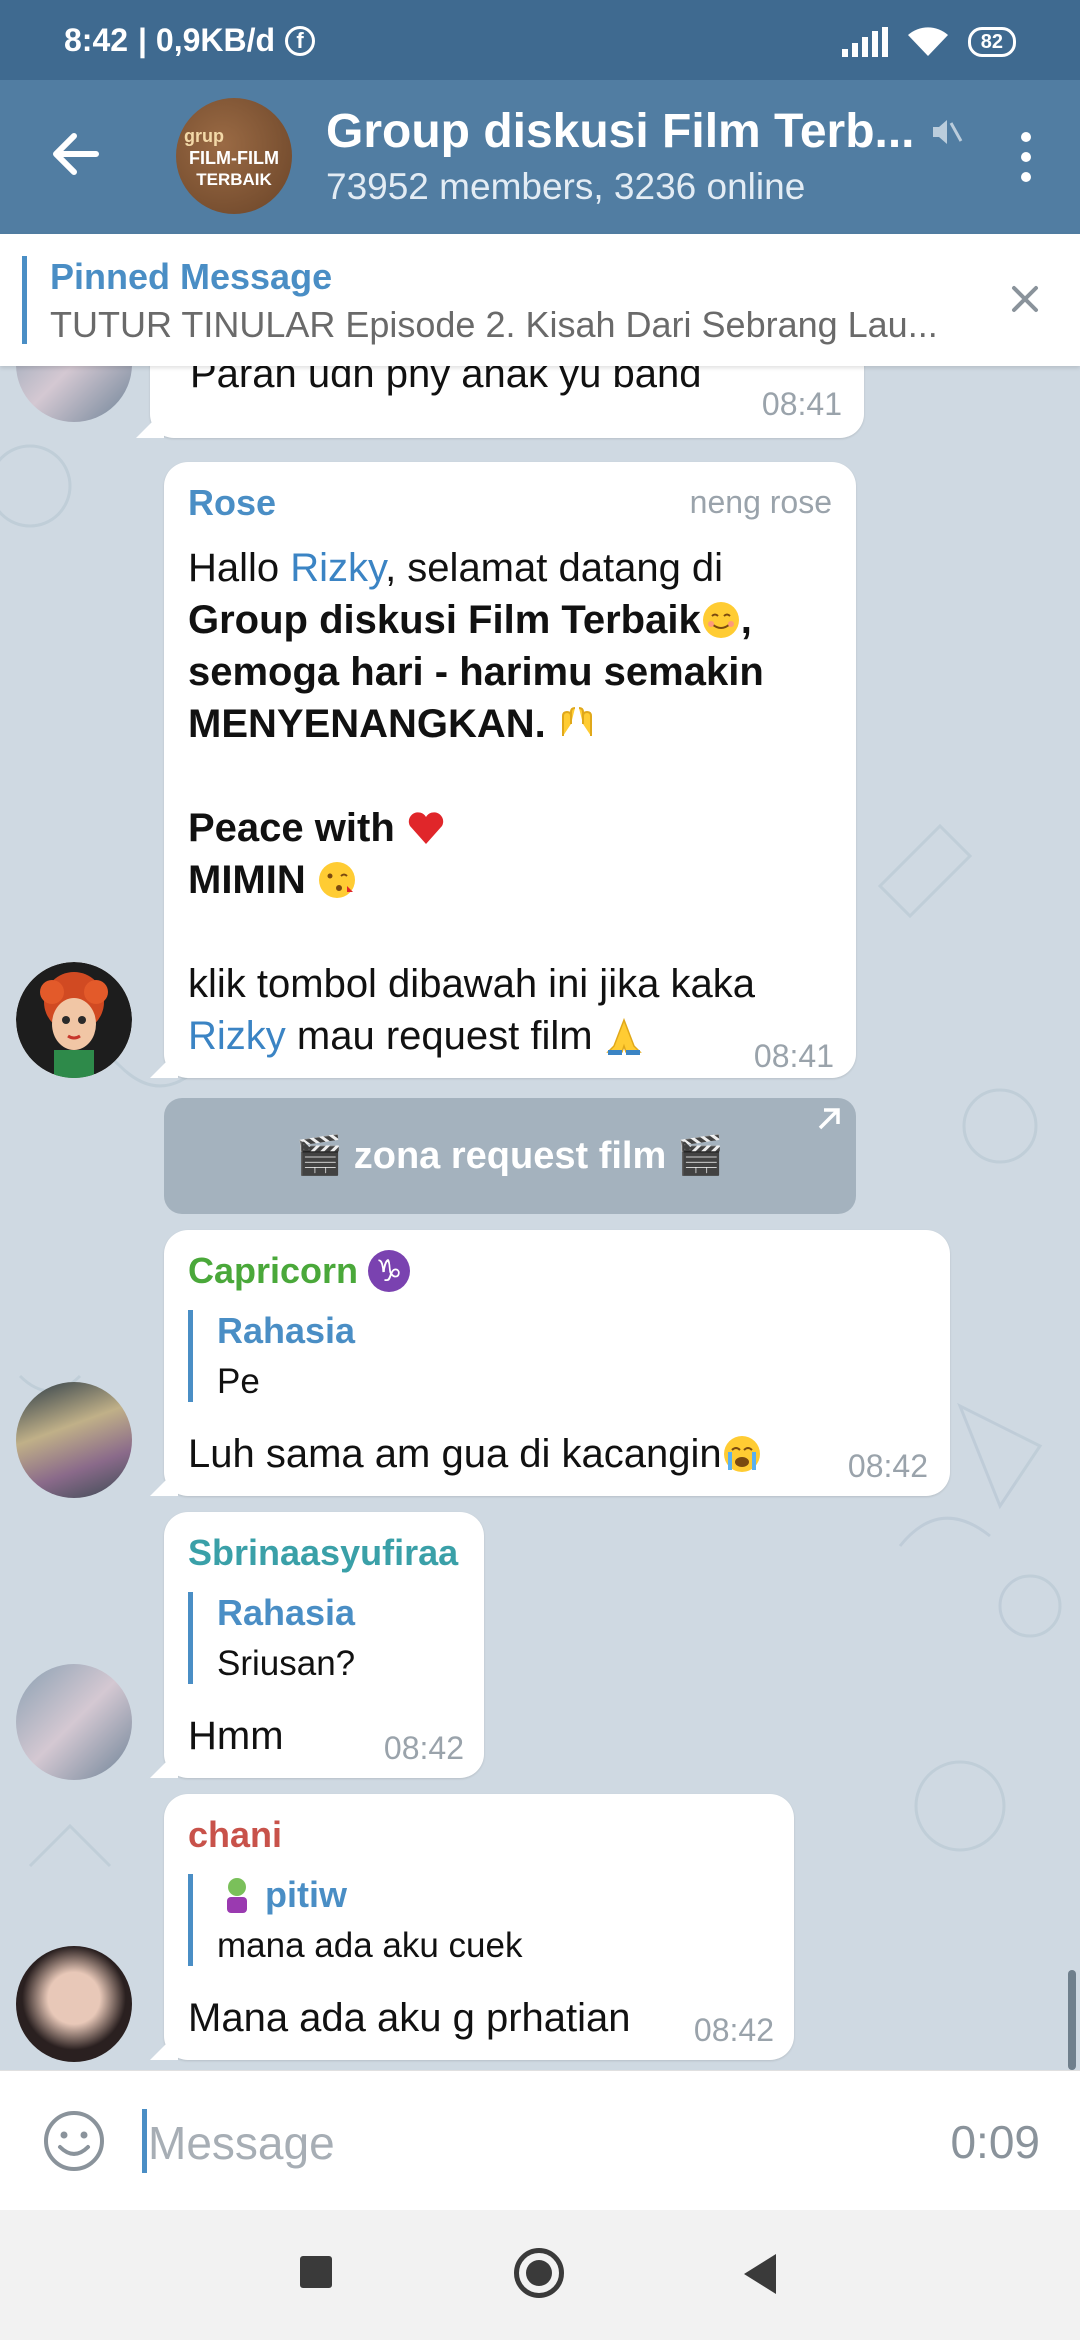  Describe the element at coordinates (476, 672) in the screenshot. I see `text-line3: semoga hari - harimu semakin` at that location.